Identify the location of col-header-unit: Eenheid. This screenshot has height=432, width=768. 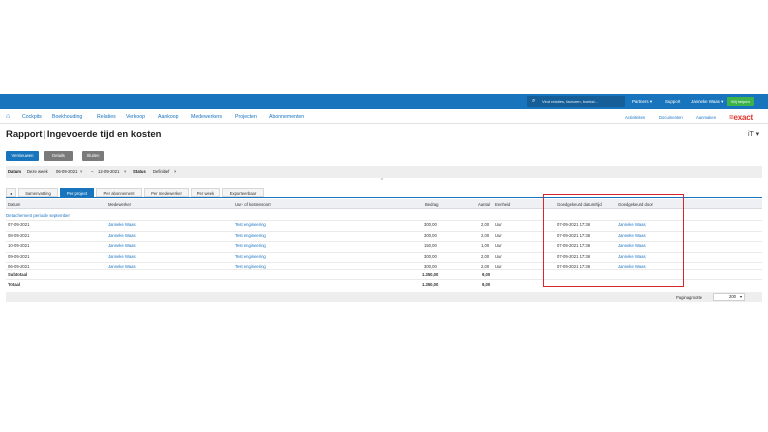
(502, 204).